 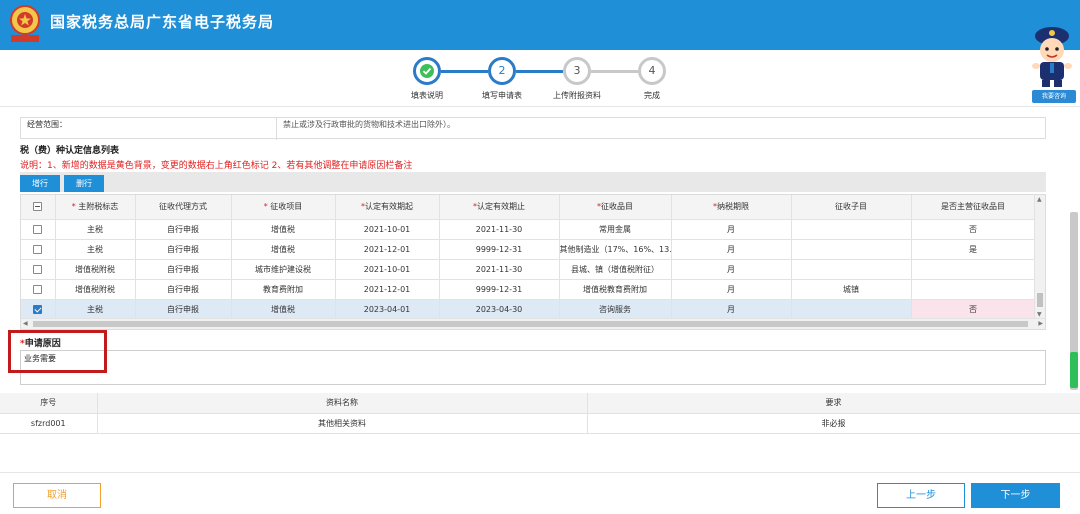 I want to click on business-scope-label: 经营范围：, so click(x=150, y=129).